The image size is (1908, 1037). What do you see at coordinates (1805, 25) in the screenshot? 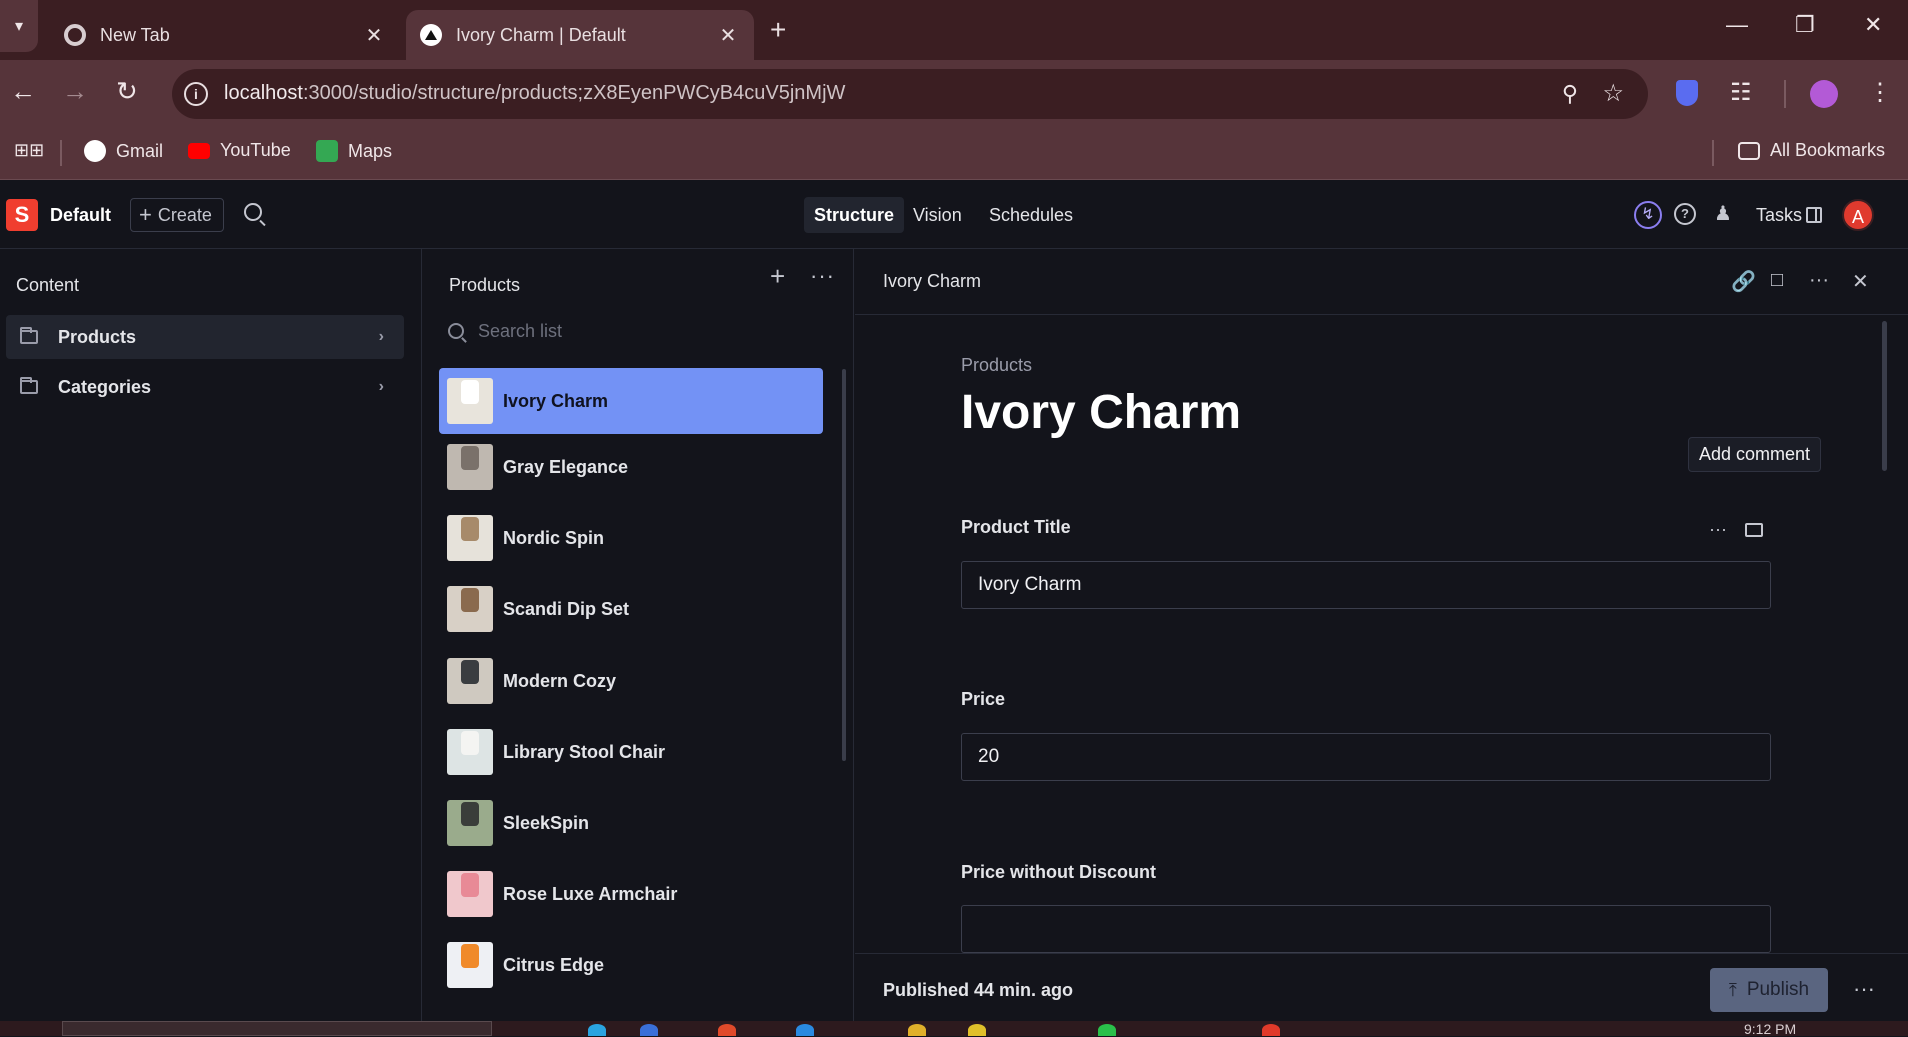
I see `restore-button: ❐` at bounding box center [1805, 25].